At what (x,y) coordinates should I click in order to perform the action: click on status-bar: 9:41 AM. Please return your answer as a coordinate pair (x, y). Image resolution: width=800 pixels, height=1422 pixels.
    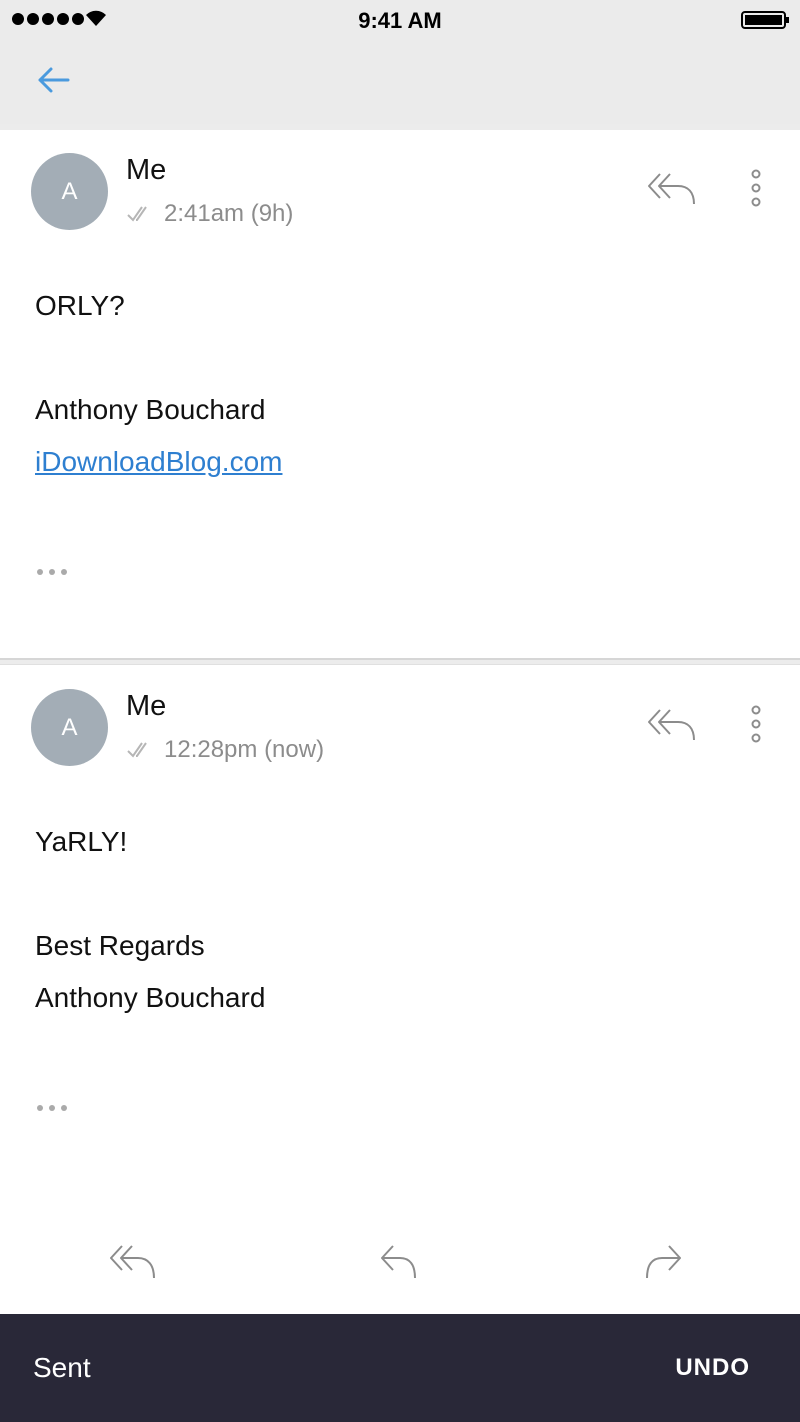
    Looking at the image, I should click on (400, 20).